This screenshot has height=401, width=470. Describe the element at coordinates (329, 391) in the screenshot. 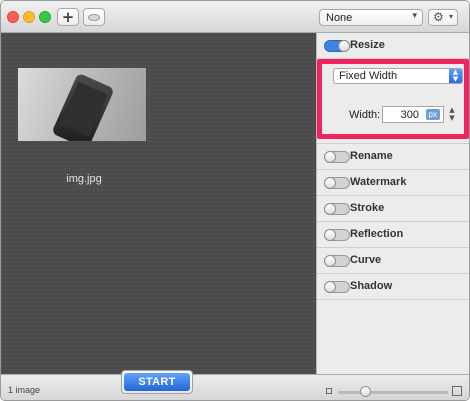

I see `small-thumbnail-icon` at that location.